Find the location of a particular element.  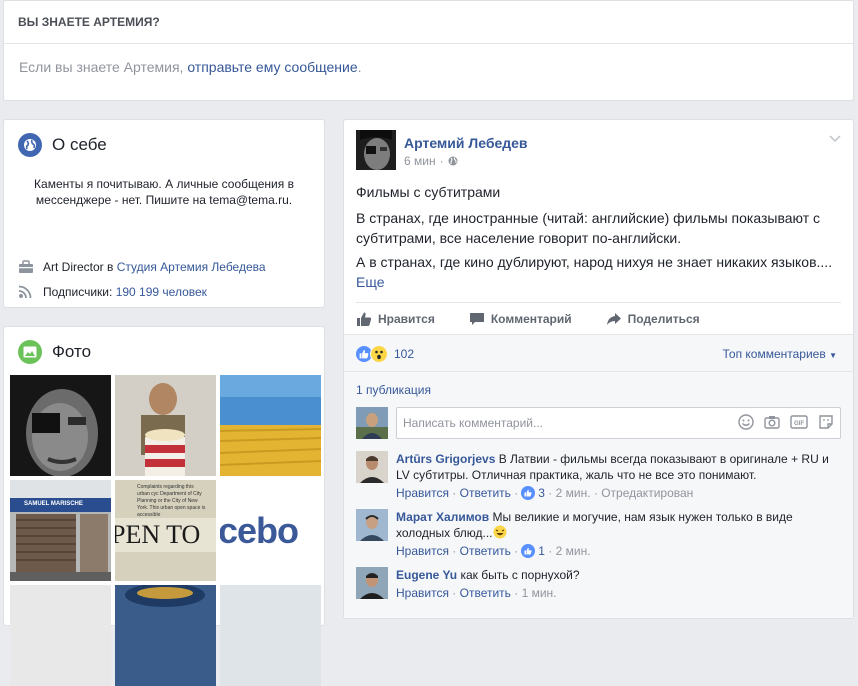

comment-input: Написать комментарий... GIF is located at coordinates (618, 423).